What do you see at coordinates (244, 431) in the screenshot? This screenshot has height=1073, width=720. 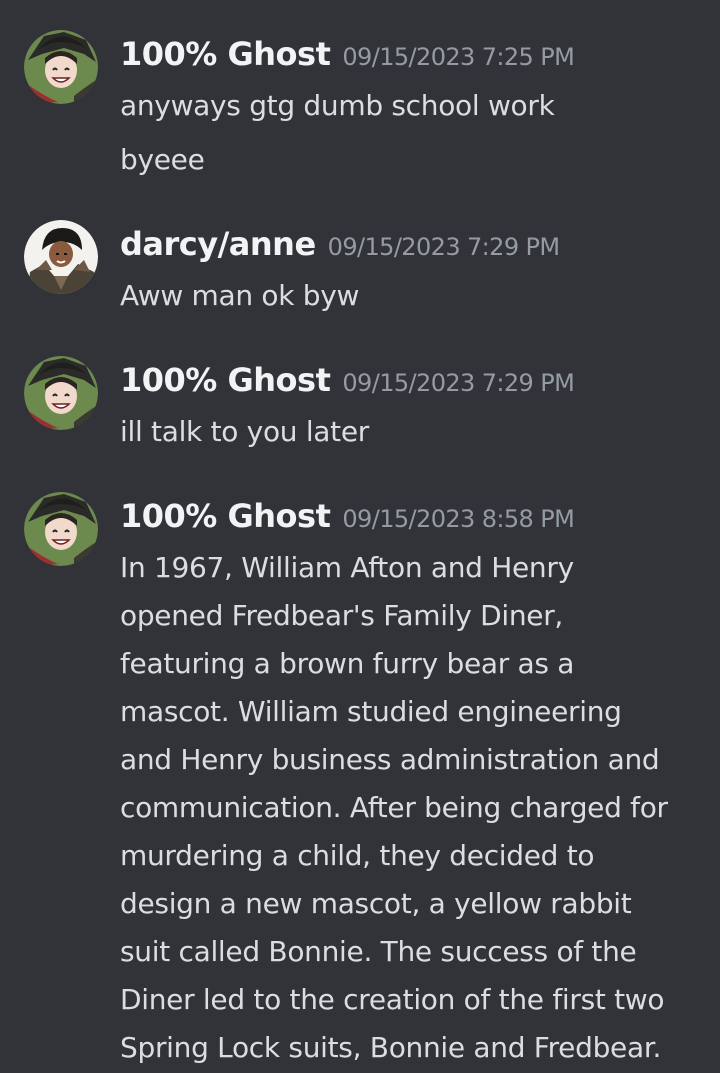 I see `message-line: ill talk to you later` at bounding box center [244, 431].